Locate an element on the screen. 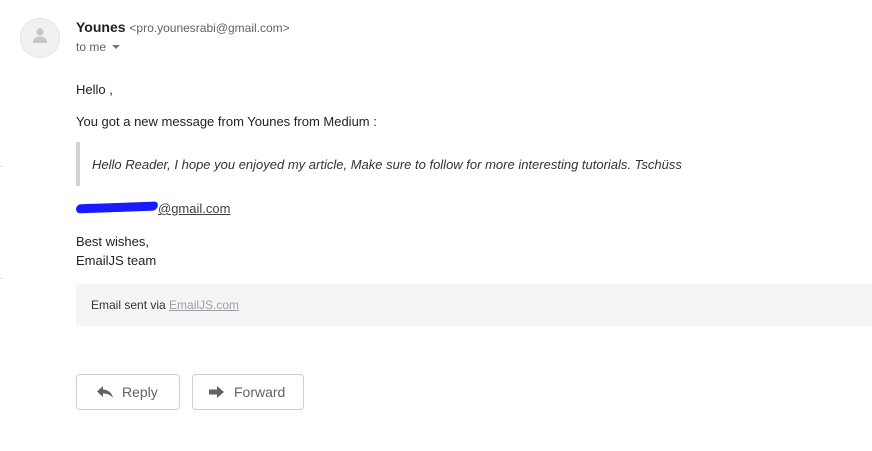 The image size is (872, 451). recipient-details-toggle: to me is located at coordinates (98, 47).